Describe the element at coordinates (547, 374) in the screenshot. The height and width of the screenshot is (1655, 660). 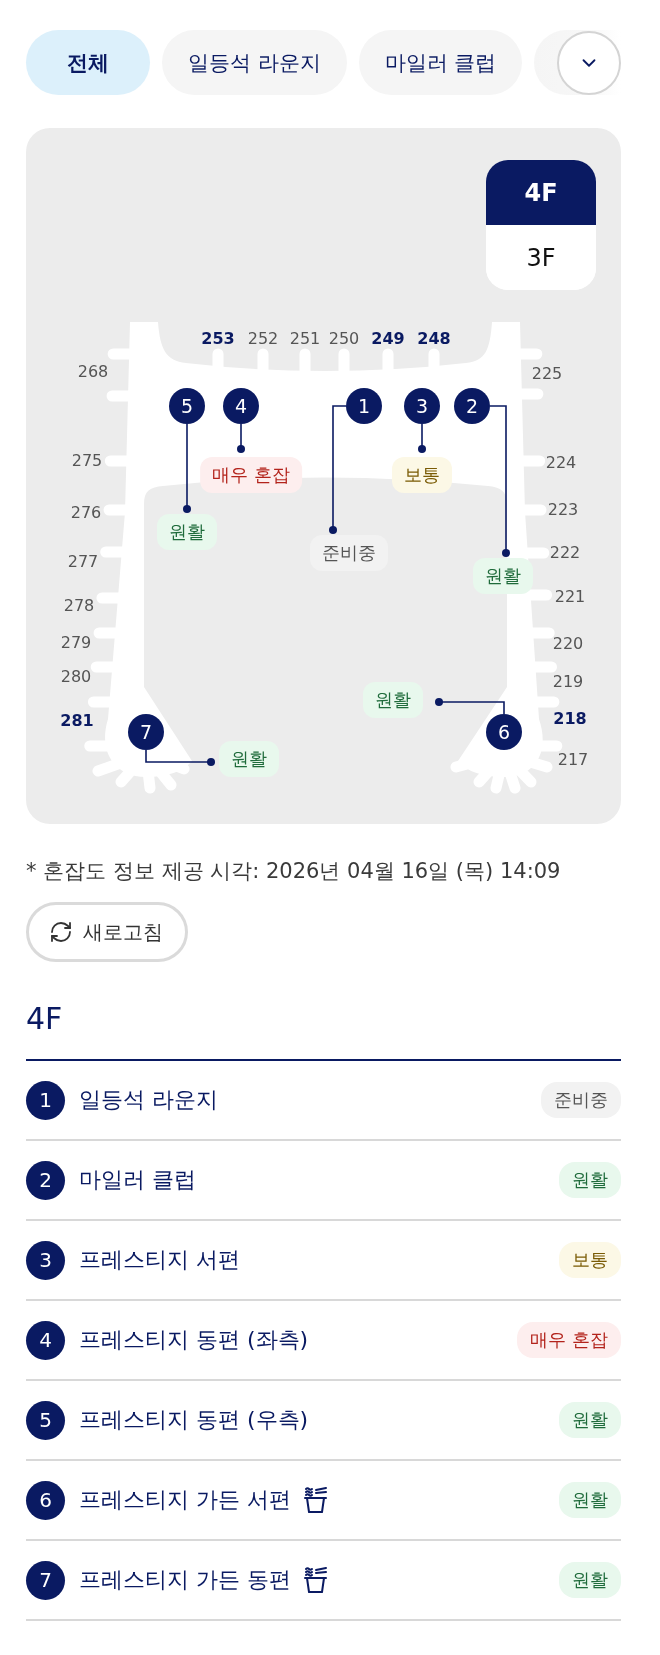
I see `gate-number: 225` at that location.